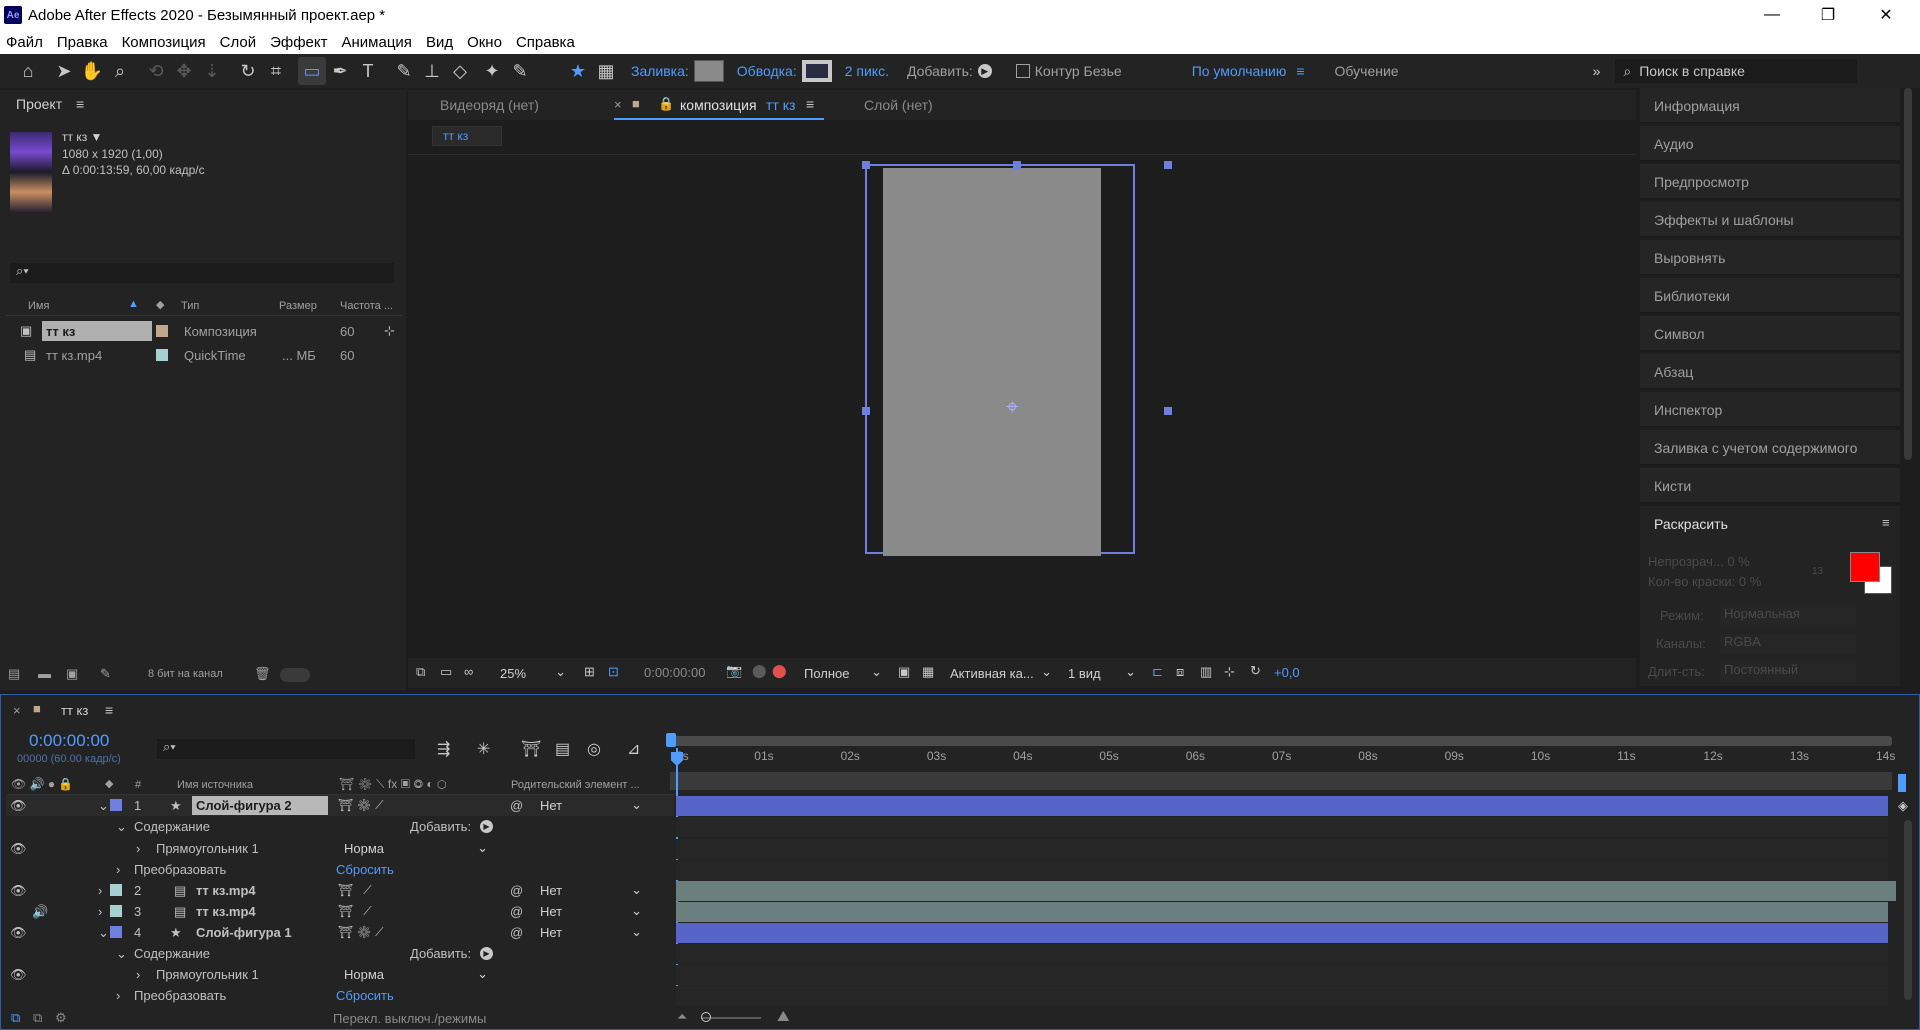 This screenshot has width=1920, height=1030. Describe the element at coordinates (671, 740) in the screenshot. I see `navigator-start-handle` at that location.